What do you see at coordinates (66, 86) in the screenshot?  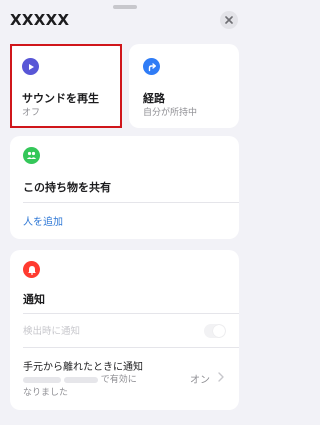 I see `play-sound-card: サウンドを再生 オフ` at bounding box center [66, 86].